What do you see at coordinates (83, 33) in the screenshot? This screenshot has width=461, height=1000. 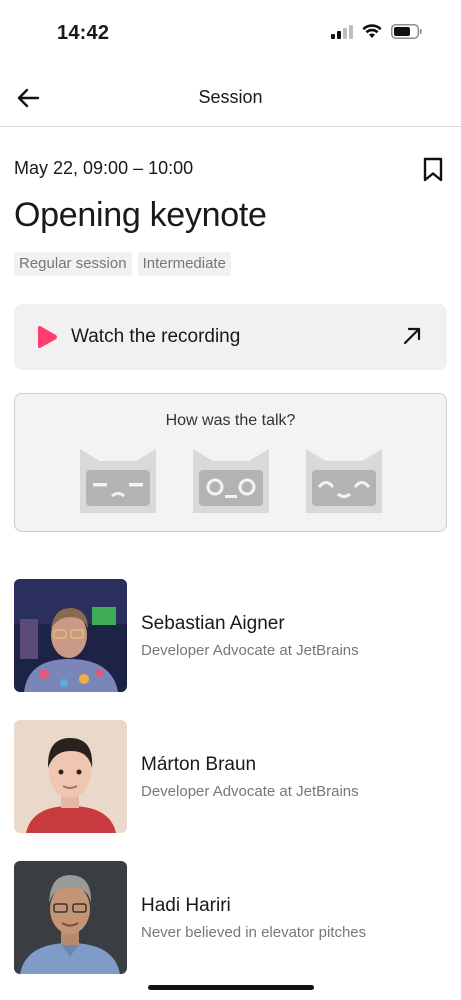 I see `status-time: 14:42` at bounding box center [83, 33].